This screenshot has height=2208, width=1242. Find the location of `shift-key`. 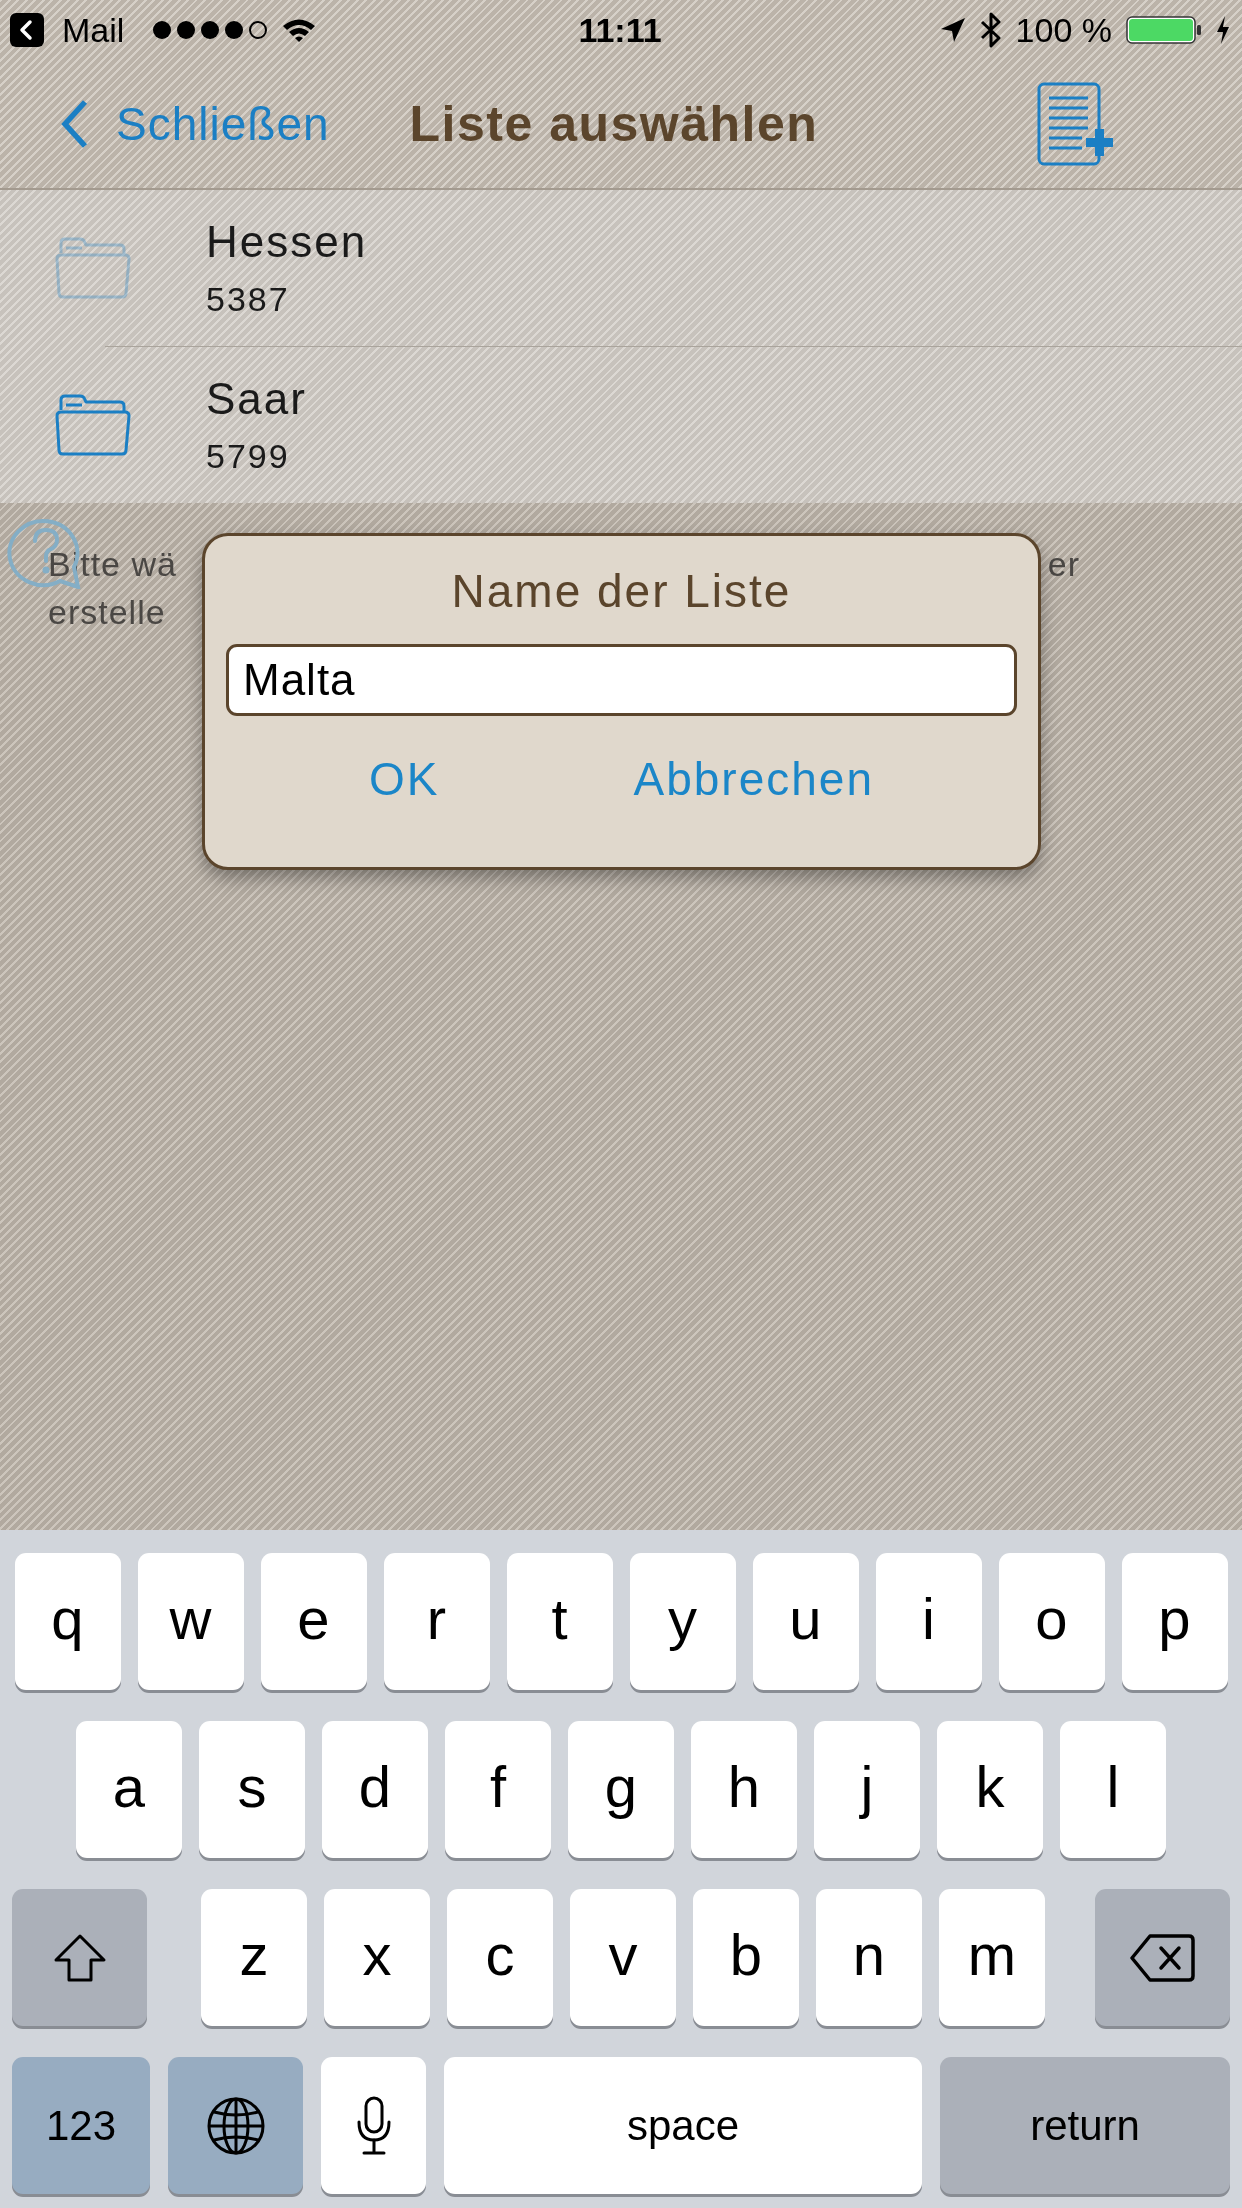

shift-key is located at coordinates (79, 1957).